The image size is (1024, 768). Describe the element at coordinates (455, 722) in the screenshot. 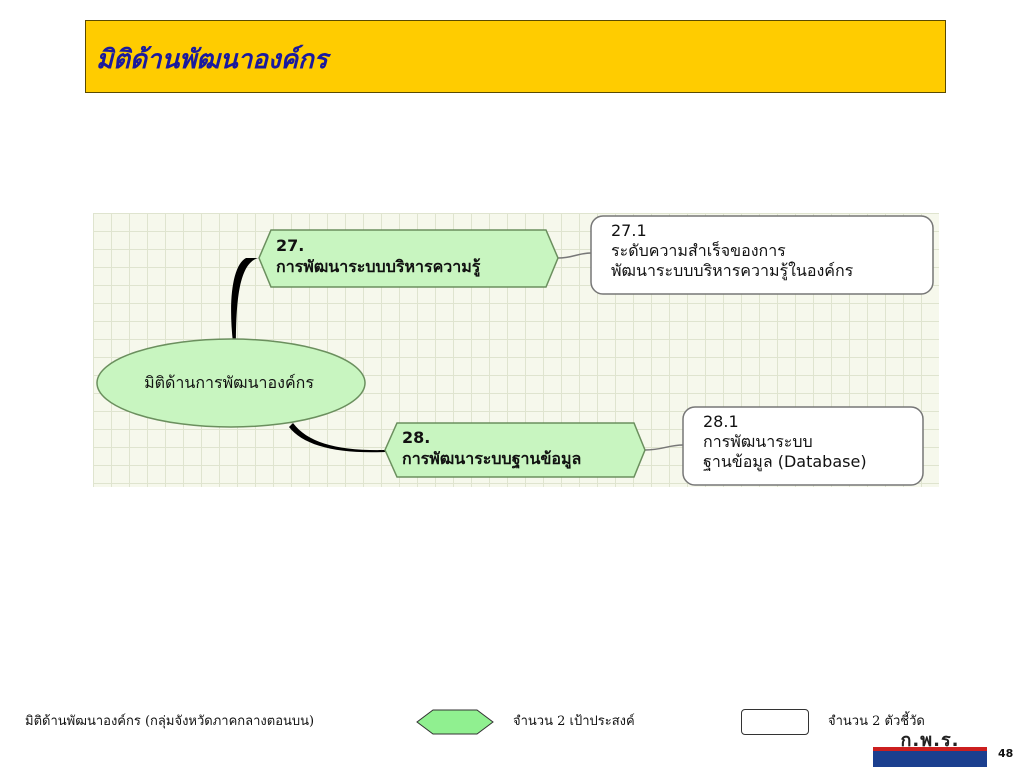

I see `legend-objective-shape` at that location.